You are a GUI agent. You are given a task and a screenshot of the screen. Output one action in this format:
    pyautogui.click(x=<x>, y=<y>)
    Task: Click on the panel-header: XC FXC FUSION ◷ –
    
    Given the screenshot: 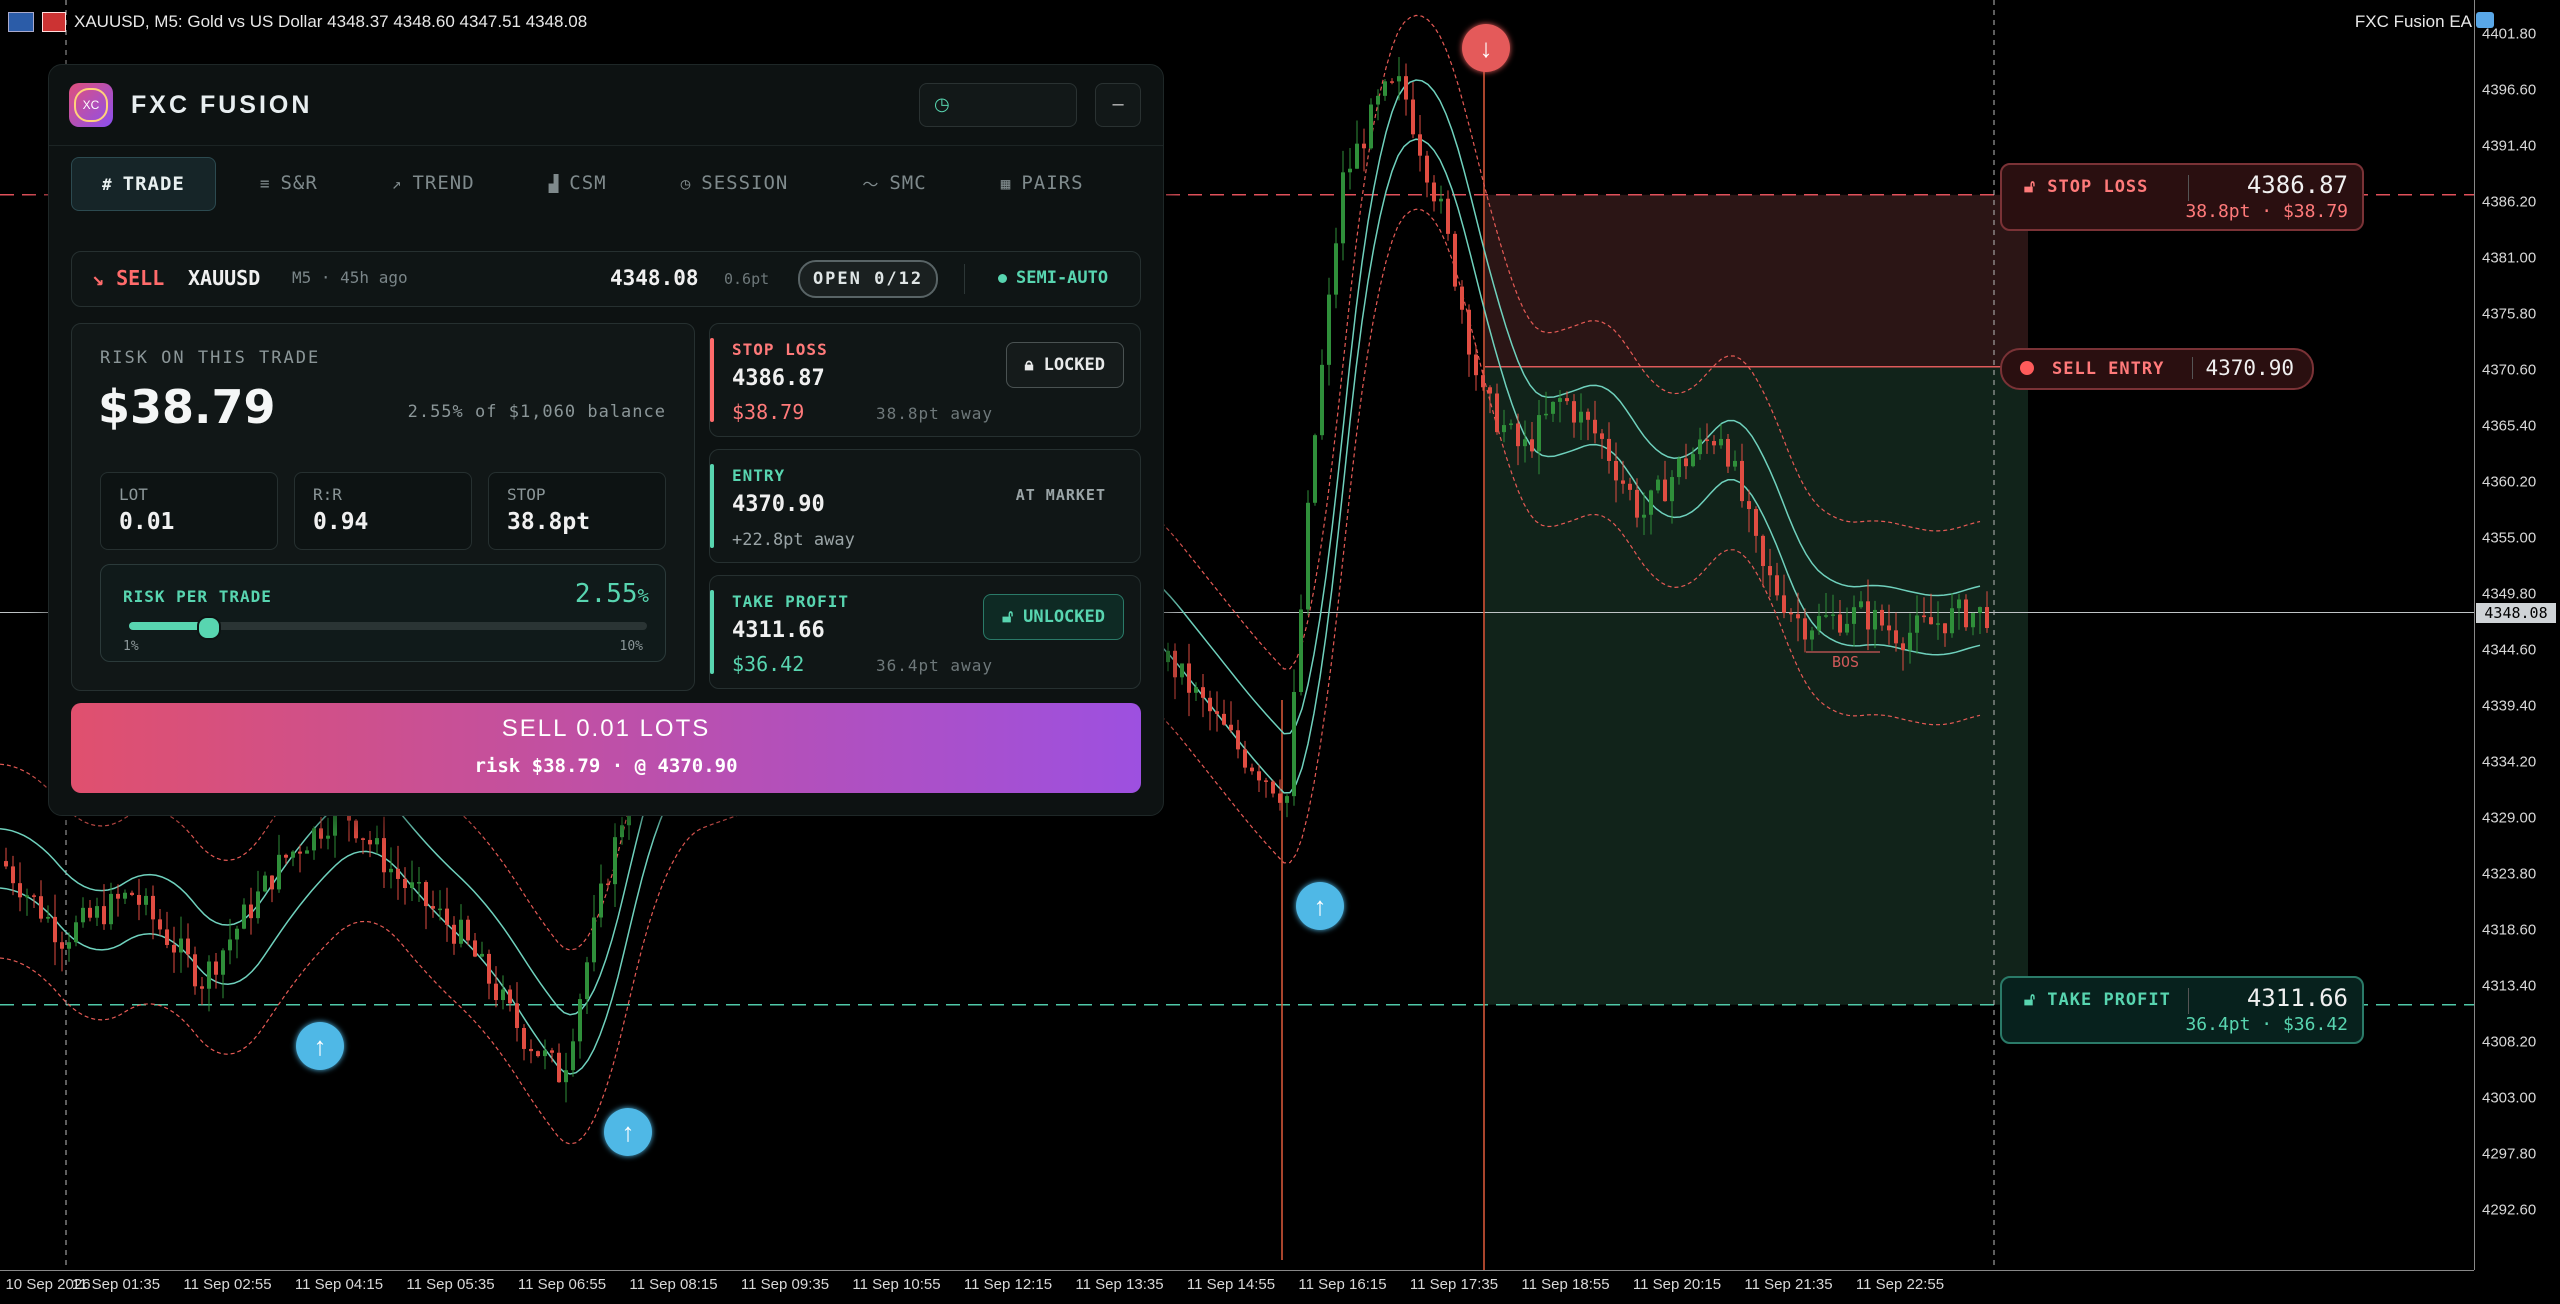 What is the action you would take?
    pyautogui.click(x=606, y=105)
    